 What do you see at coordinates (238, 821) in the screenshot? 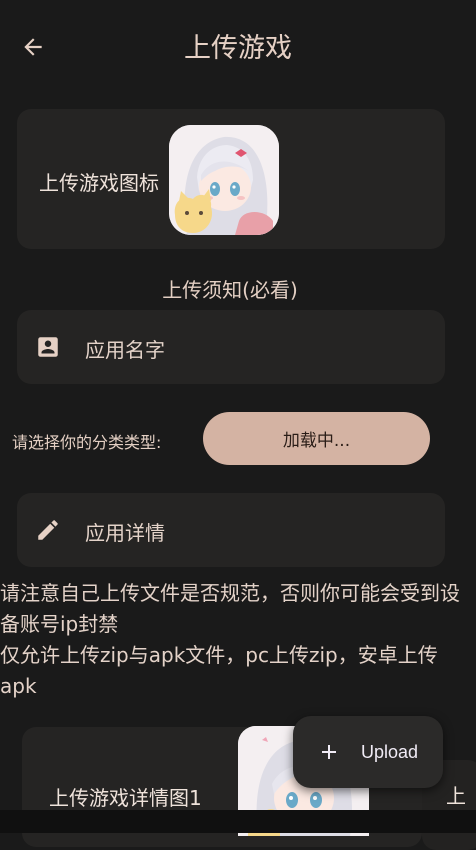
I see `system-navigation-bar` at bounding box center [238, 821].